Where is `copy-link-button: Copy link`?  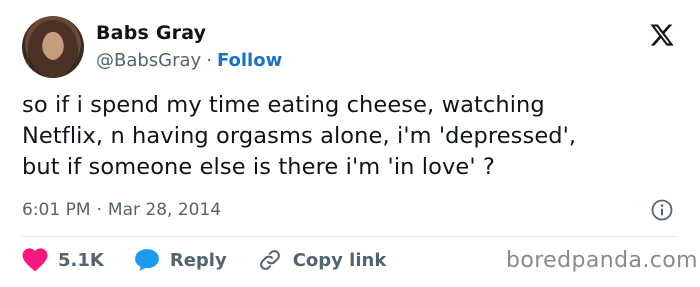
copy-link-button: Copy link is located at coordinates (322, 260).